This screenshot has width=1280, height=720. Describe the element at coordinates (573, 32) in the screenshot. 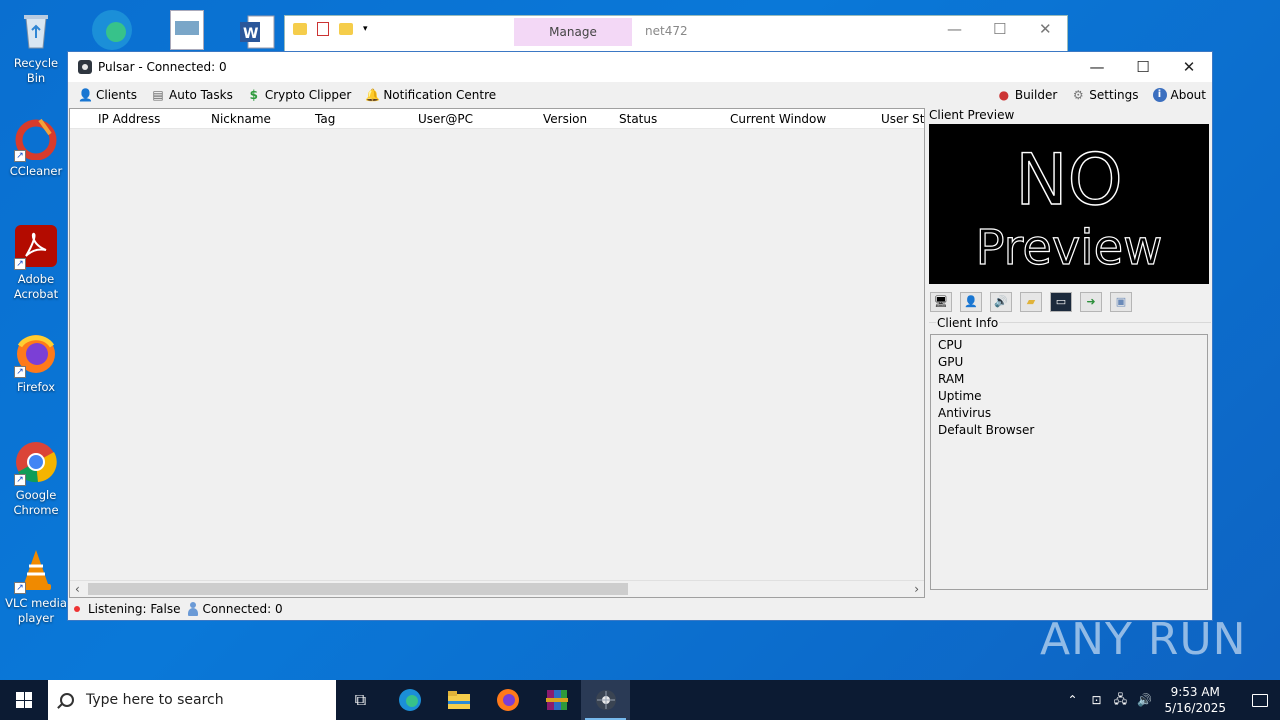

I see `manage-tab: Manage` at that location.